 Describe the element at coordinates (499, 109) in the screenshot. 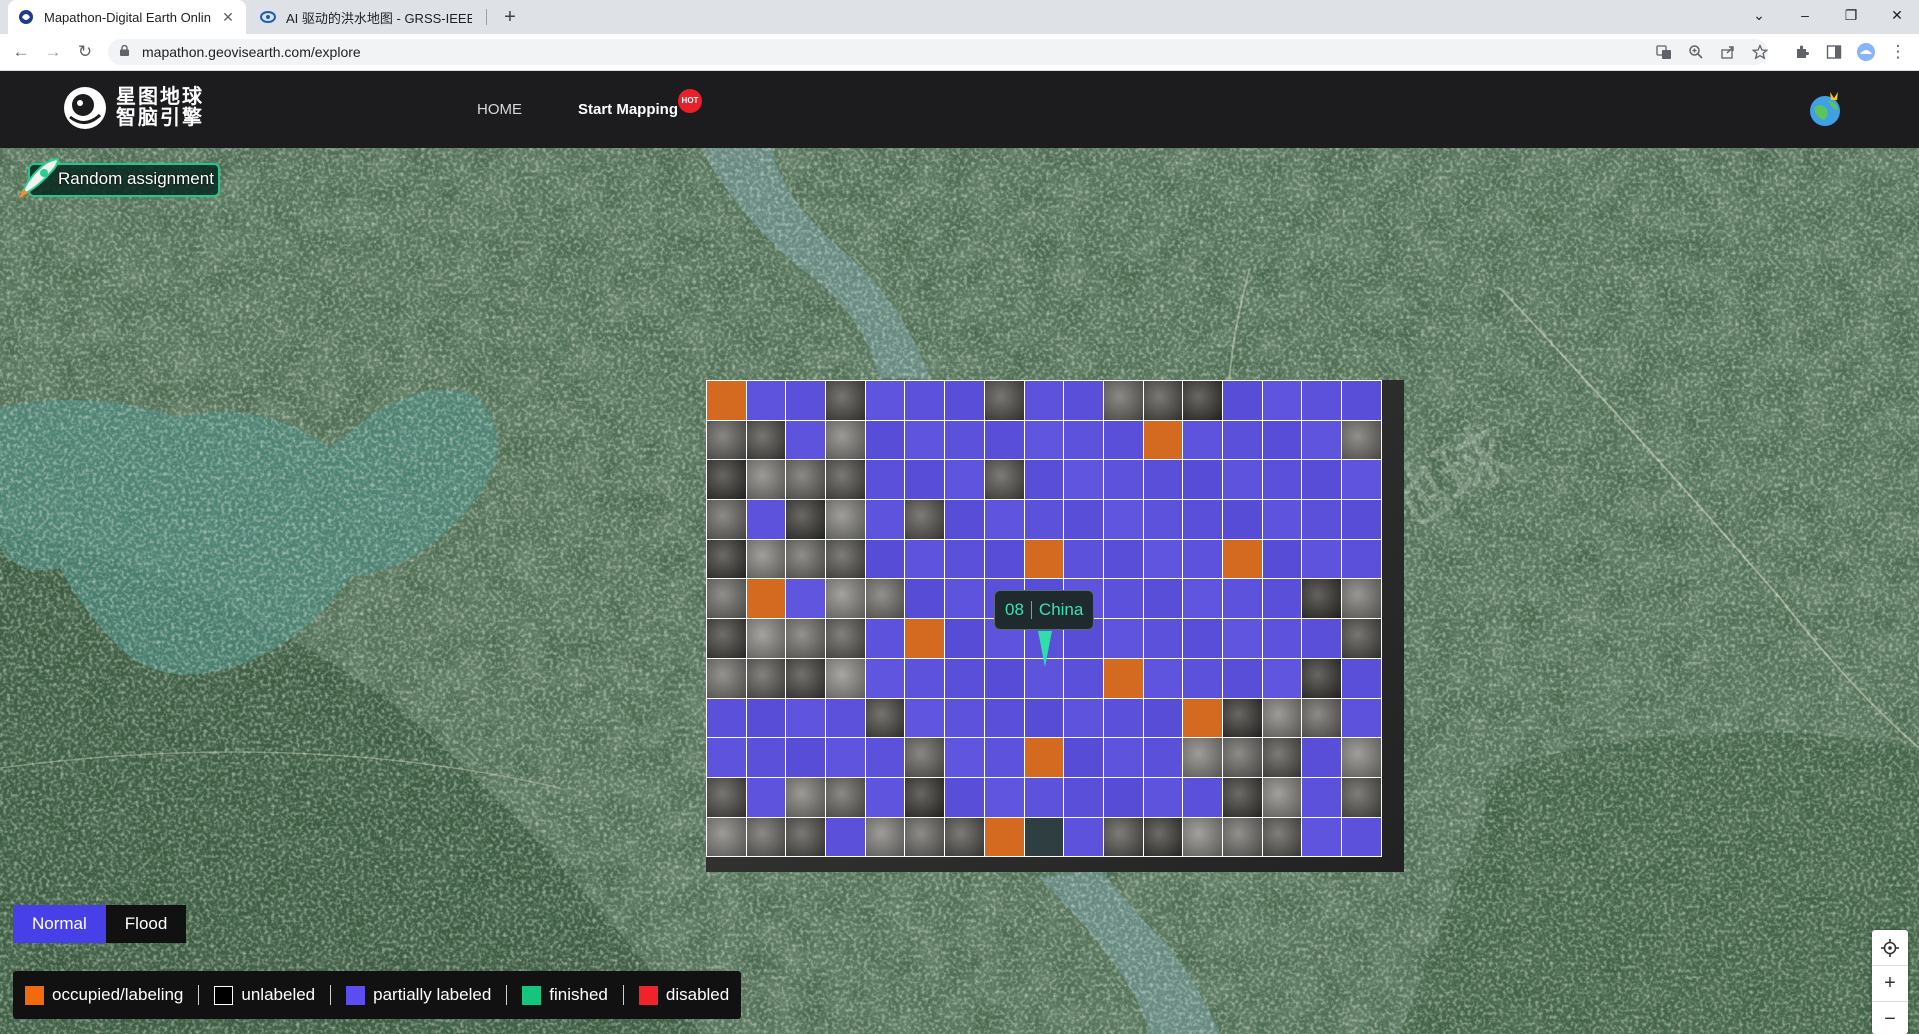

I see `nav-home: HOME` at that location.